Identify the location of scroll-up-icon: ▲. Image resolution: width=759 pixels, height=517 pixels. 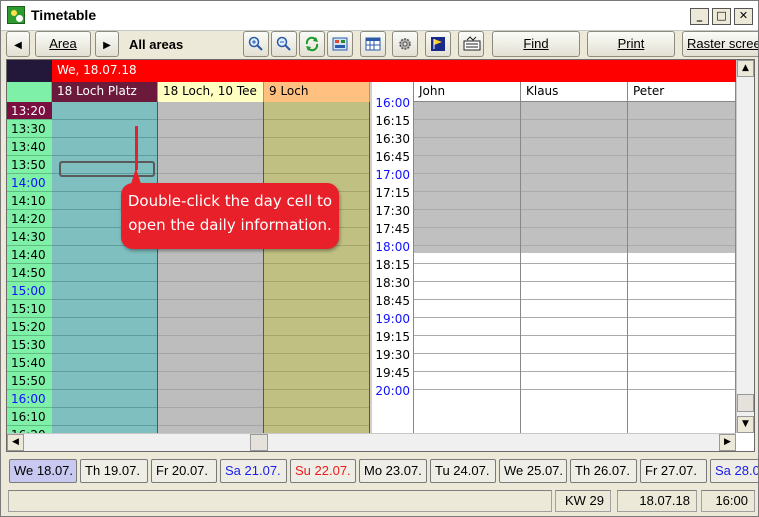
(745, 68).